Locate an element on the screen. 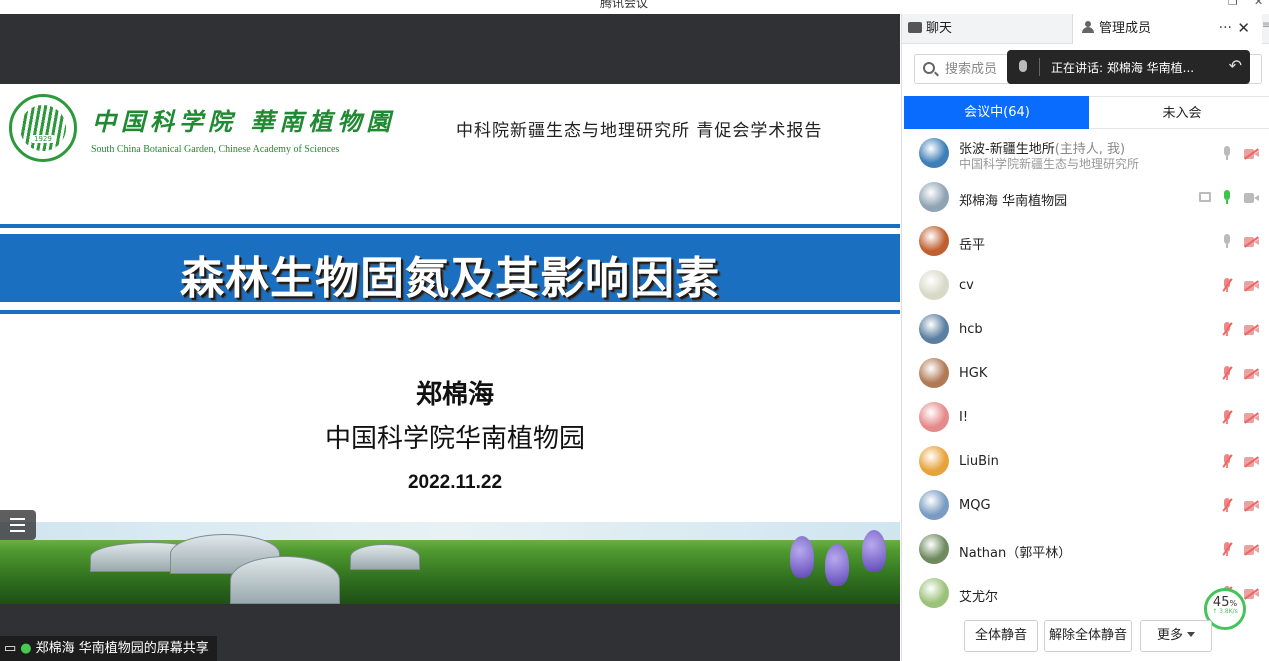 Image resolution: width=1269 pixels, height=661 pixels. close-panel-icon: ✕ is located at coordinates (1243, 28).